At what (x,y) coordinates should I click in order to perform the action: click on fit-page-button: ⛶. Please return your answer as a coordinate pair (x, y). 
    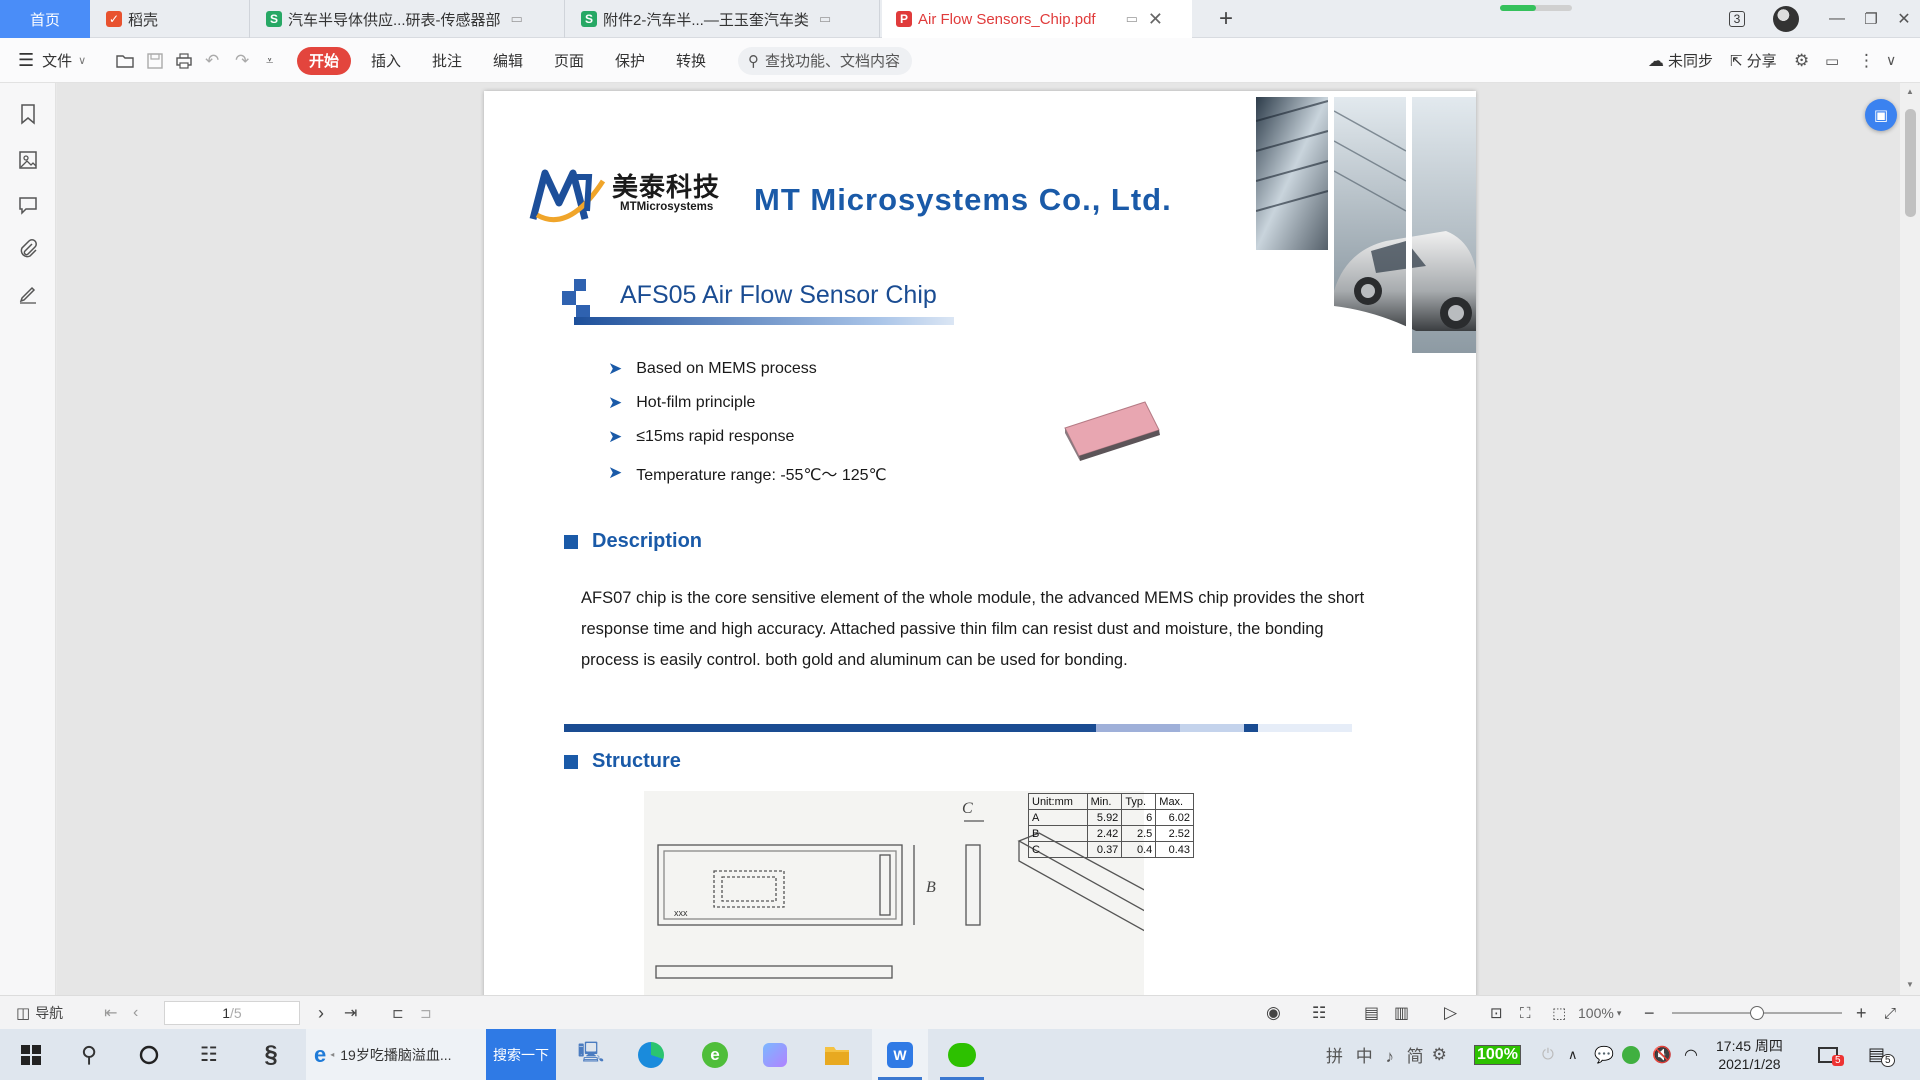
    Looking at the image, I should click on (1525, 1013).